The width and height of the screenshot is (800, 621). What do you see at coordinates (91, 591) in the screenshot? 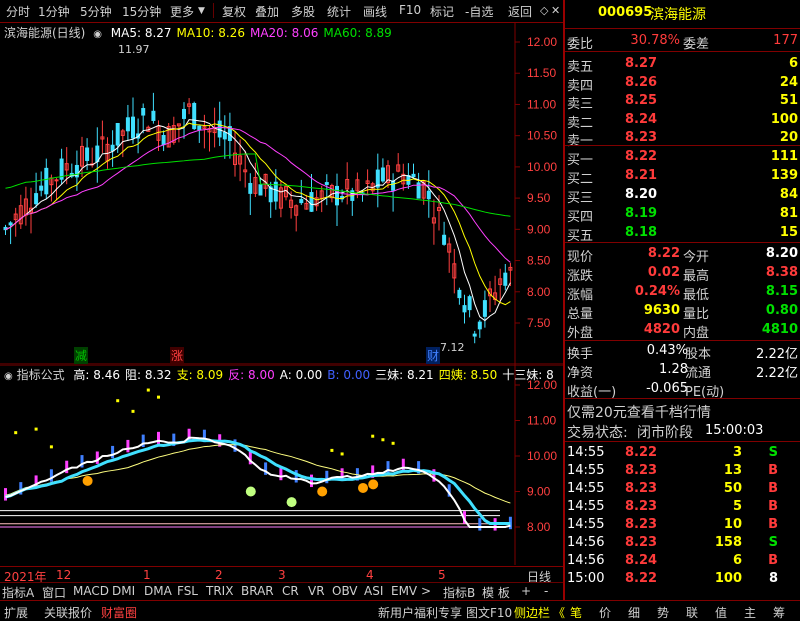
I see `tab-macd: MACD` at bounding box center [91, 591].